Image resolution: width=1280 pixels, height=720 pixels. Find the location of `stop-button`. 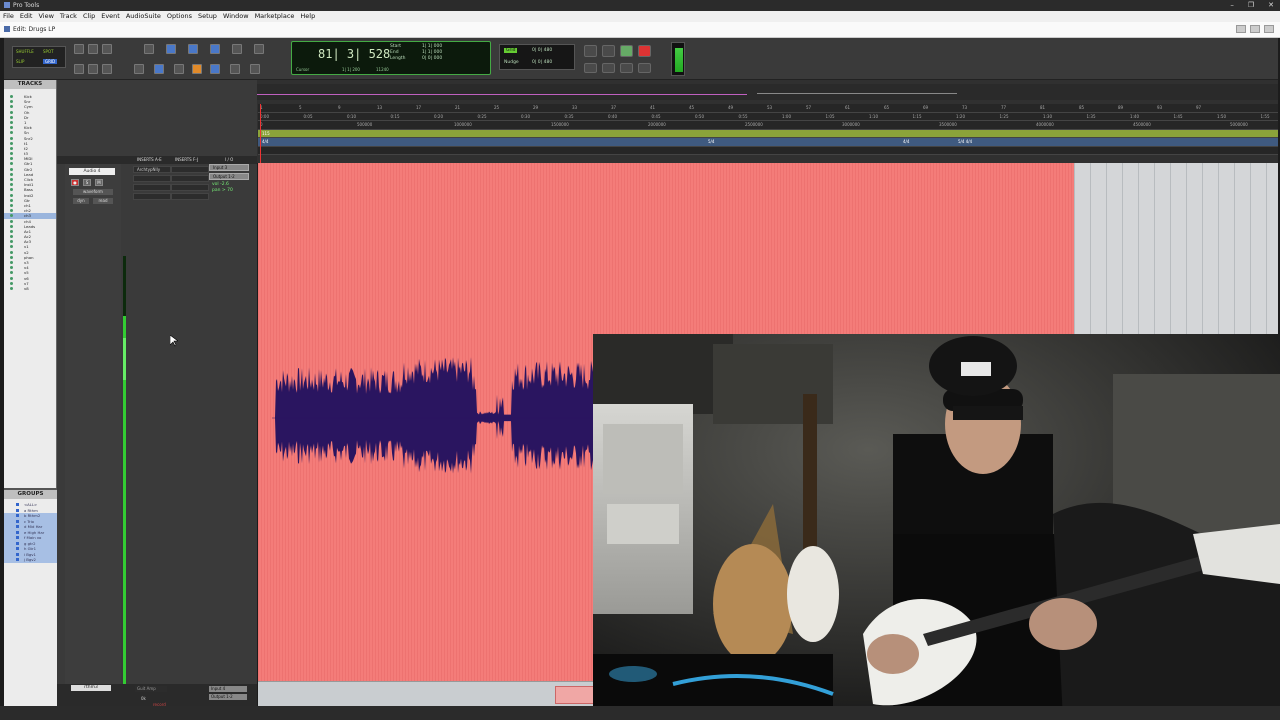

stop-button is located at coordinates (608, 51).